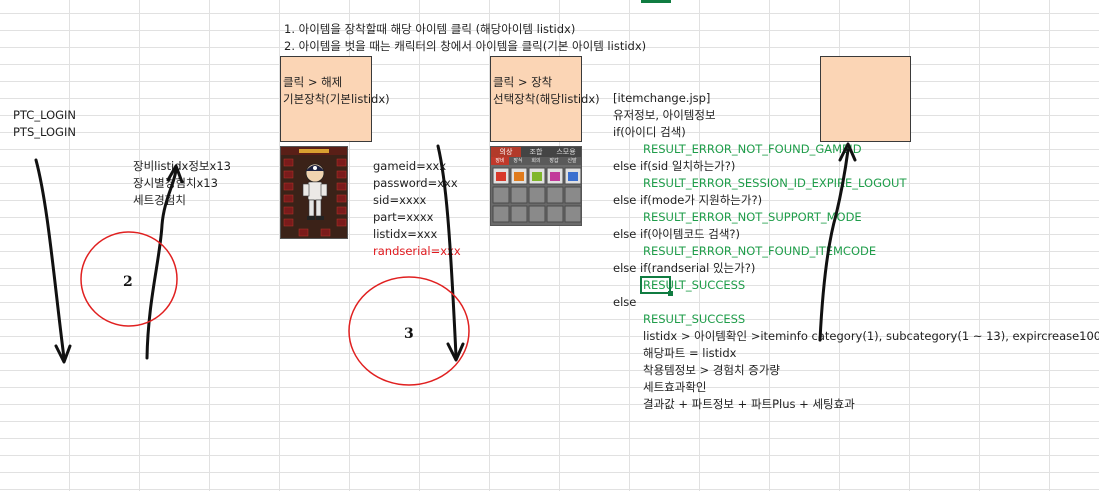 This screenshot has height=491, width=1099. I want to click on inventory-slots-icon, so click(536, 195).